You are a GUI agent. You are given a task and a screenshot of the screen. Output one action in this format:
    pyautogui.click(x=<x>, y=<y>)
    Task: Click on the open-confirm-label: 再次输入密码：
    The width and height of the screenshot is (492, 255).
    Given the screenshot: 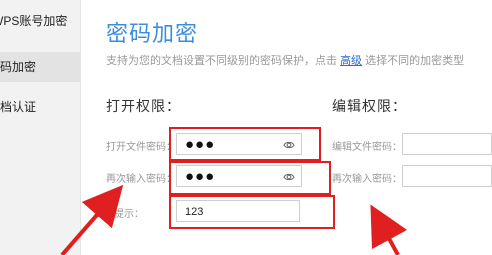 What is the action you would take?
    pyautogui.click(x=141, y=179)
    